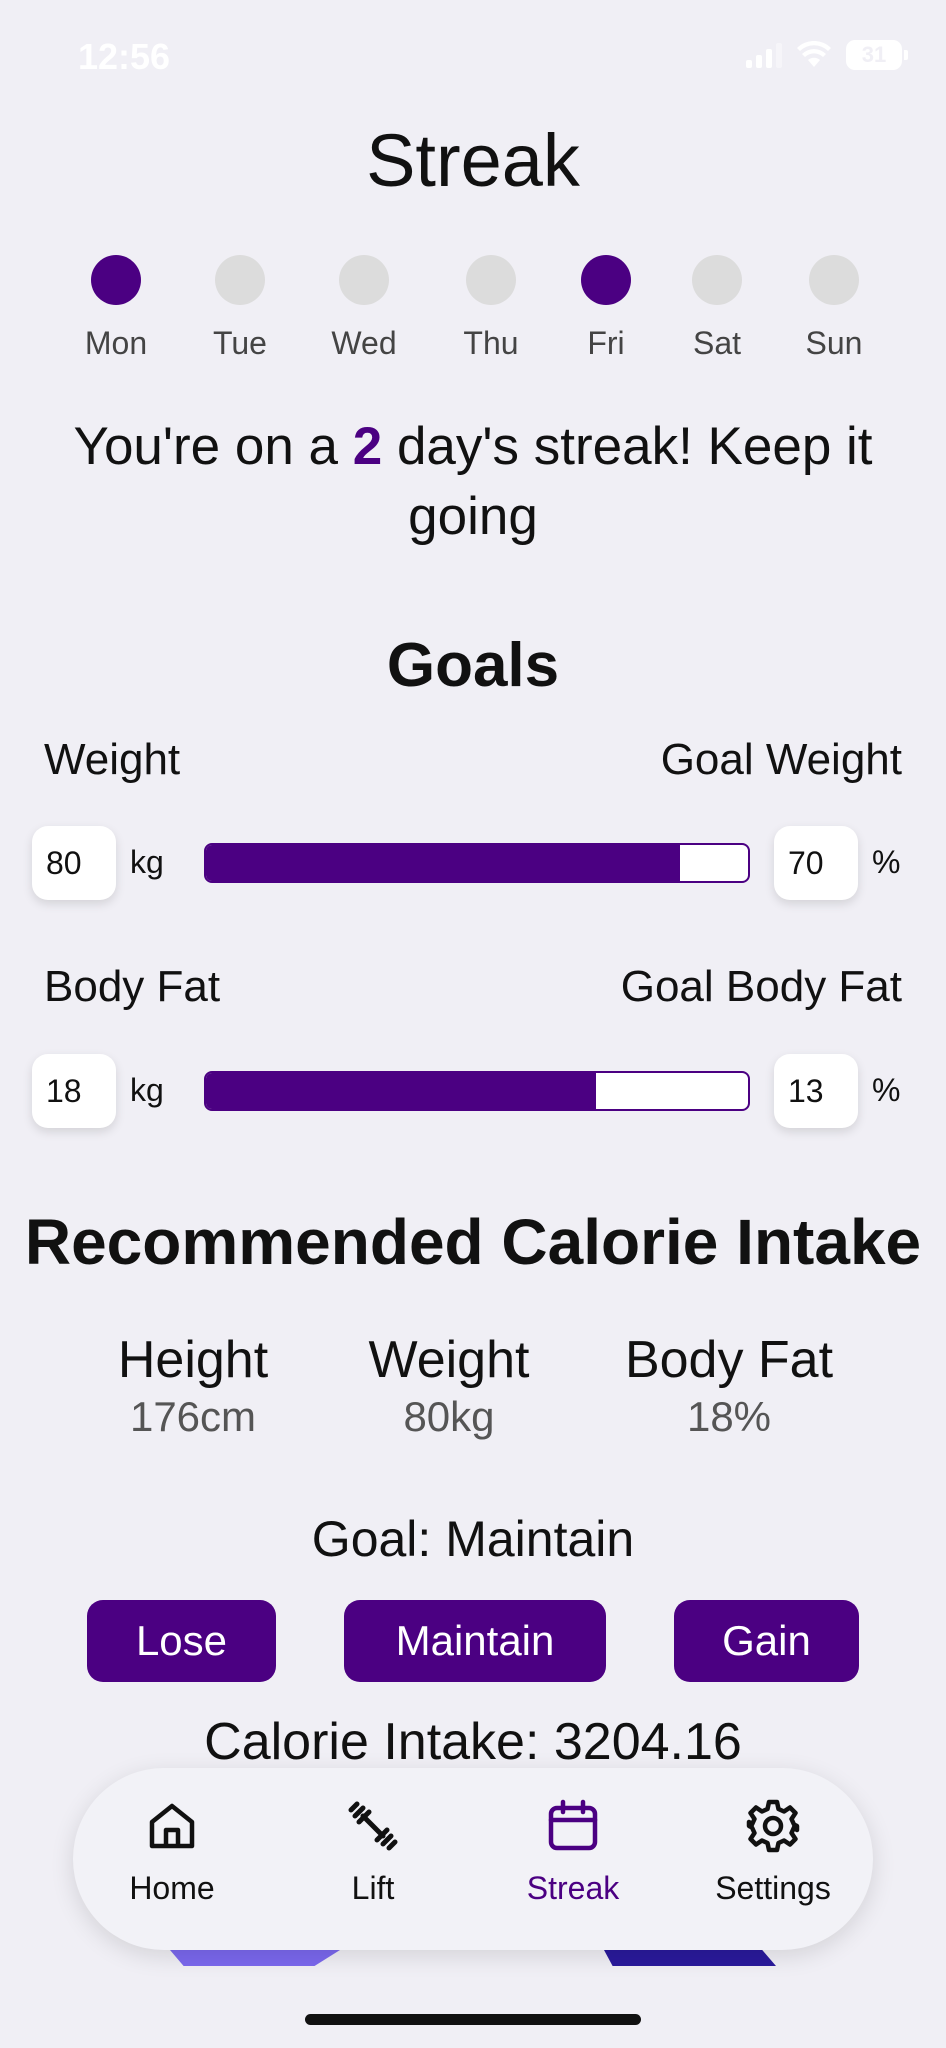 This screenshot has width=946, height=2048. I want to click on day-wed: Wed, so click(364, 308).